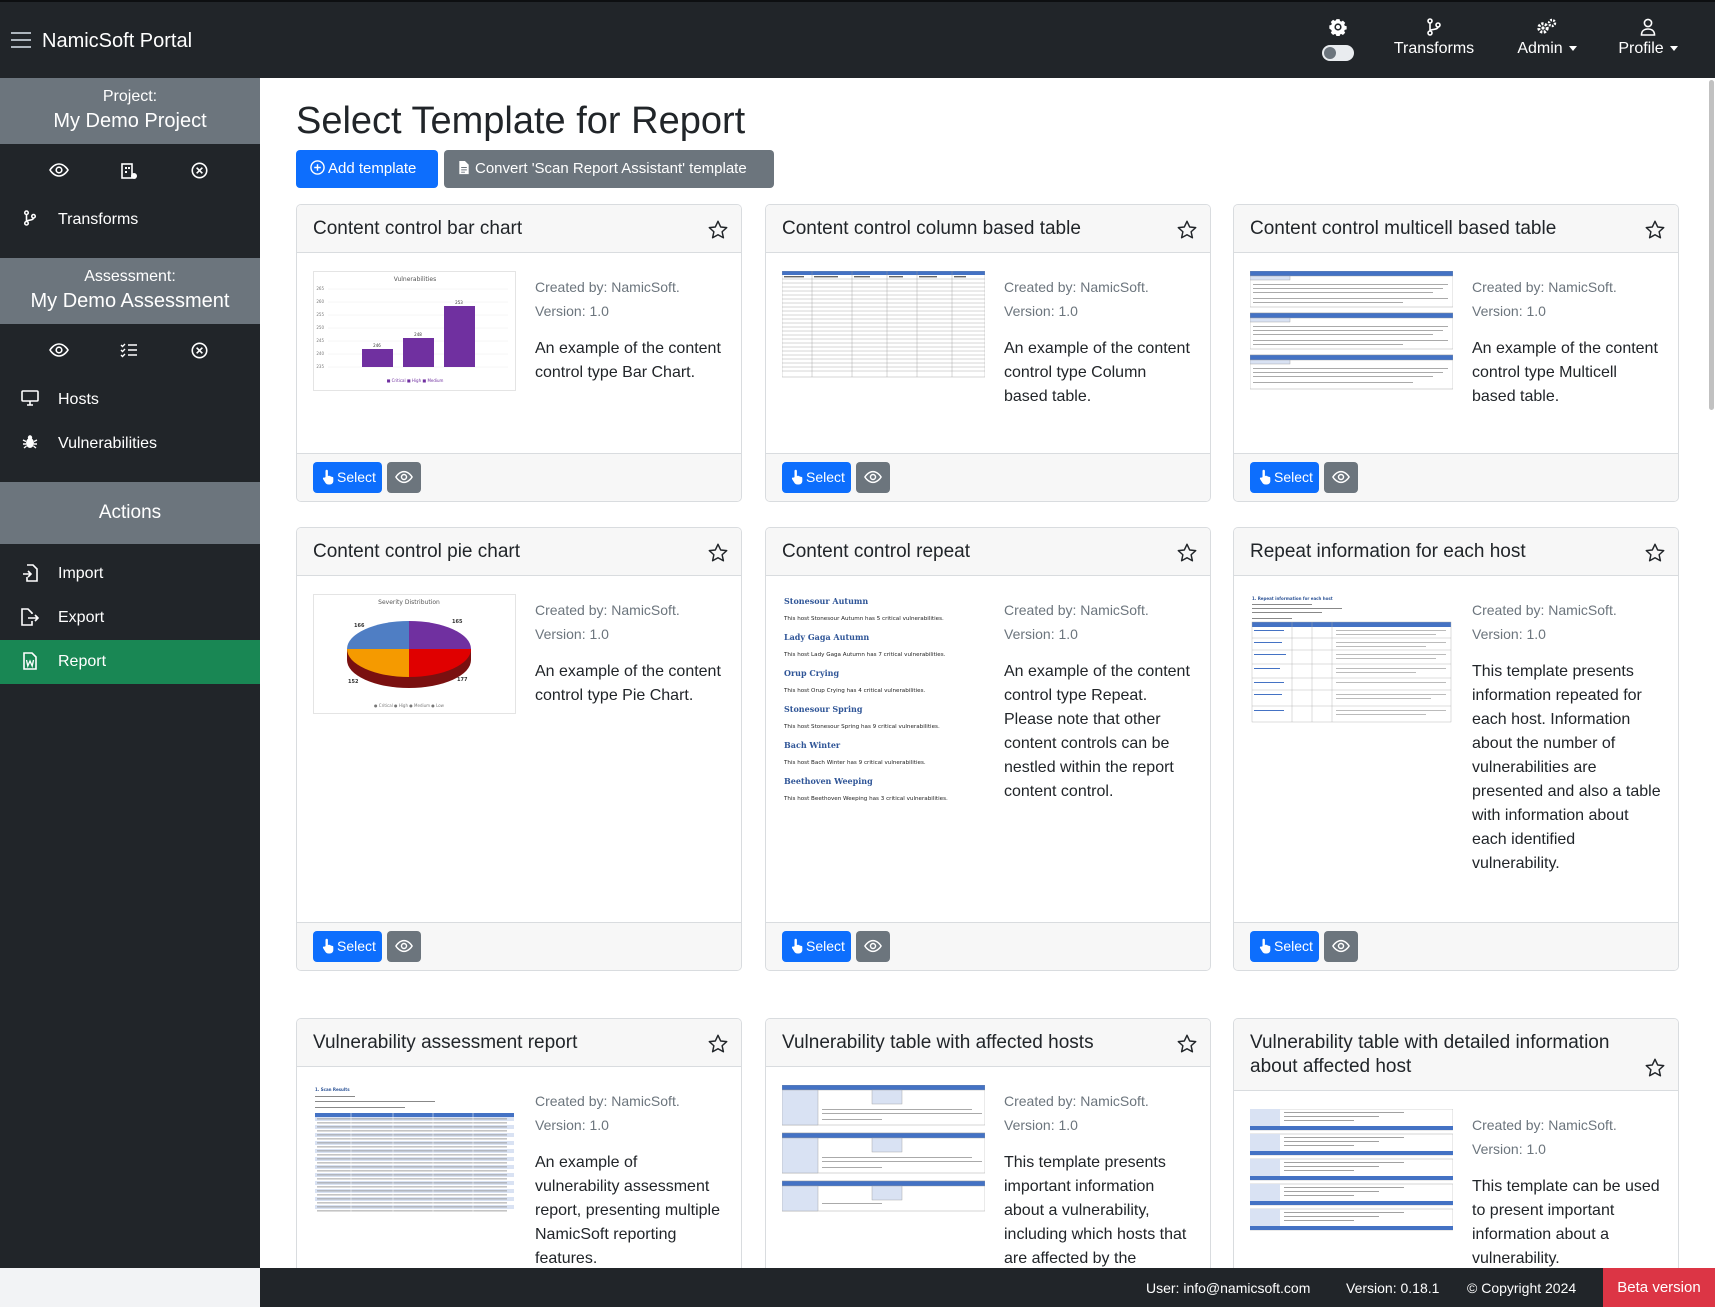  What do you see at coordinates (826, 637) in the screenshot?
I see `repeat-host-name: Lady Gaga Autumn` at bounding box center [826, 637].